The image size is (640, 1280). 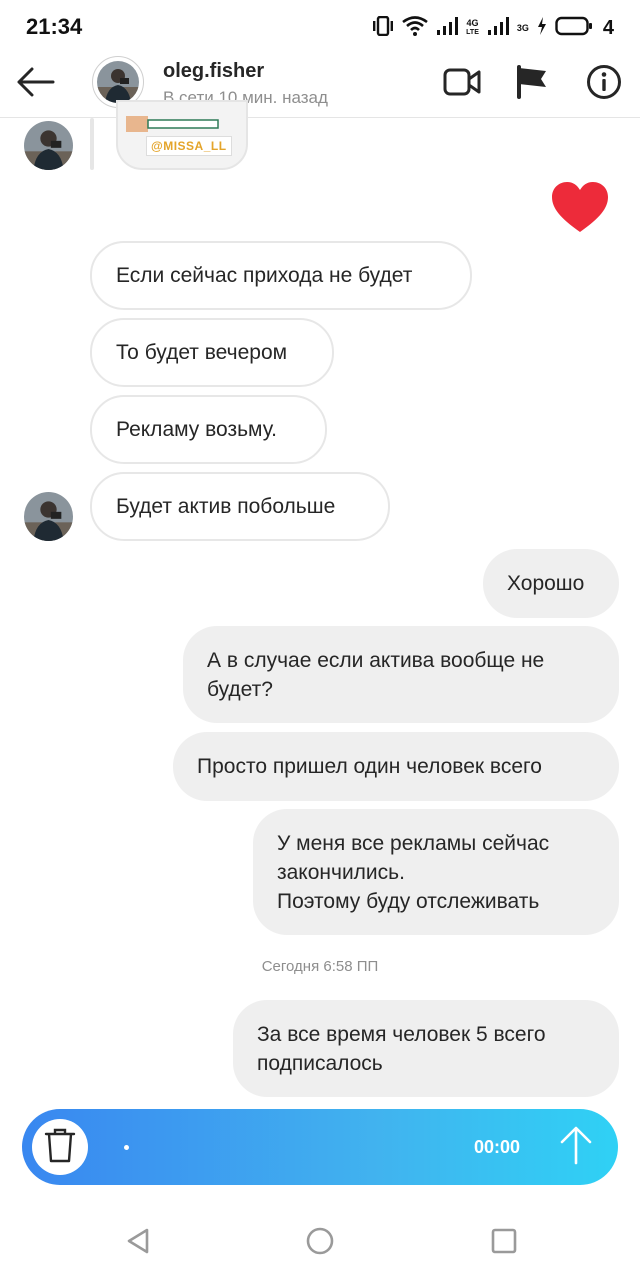 I want to click on system-navigation-bar, so click(x=320, y=1242).